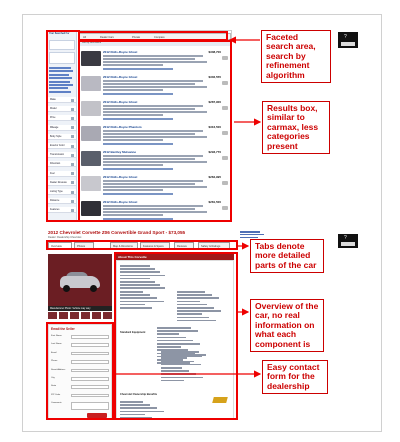 This screenshot has width=400, height=442. Describe the element at coordinates (80, 371) in the screenshot. I see `highlight-contact-form` at that location.